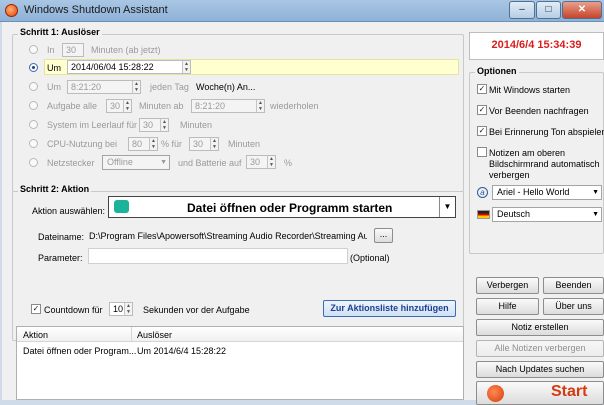 Image resolution: width=604 pixels, height=405 pixels. I want to click on trigger-cpu-percent: 80 ▲ ▼, so click(143, 144).